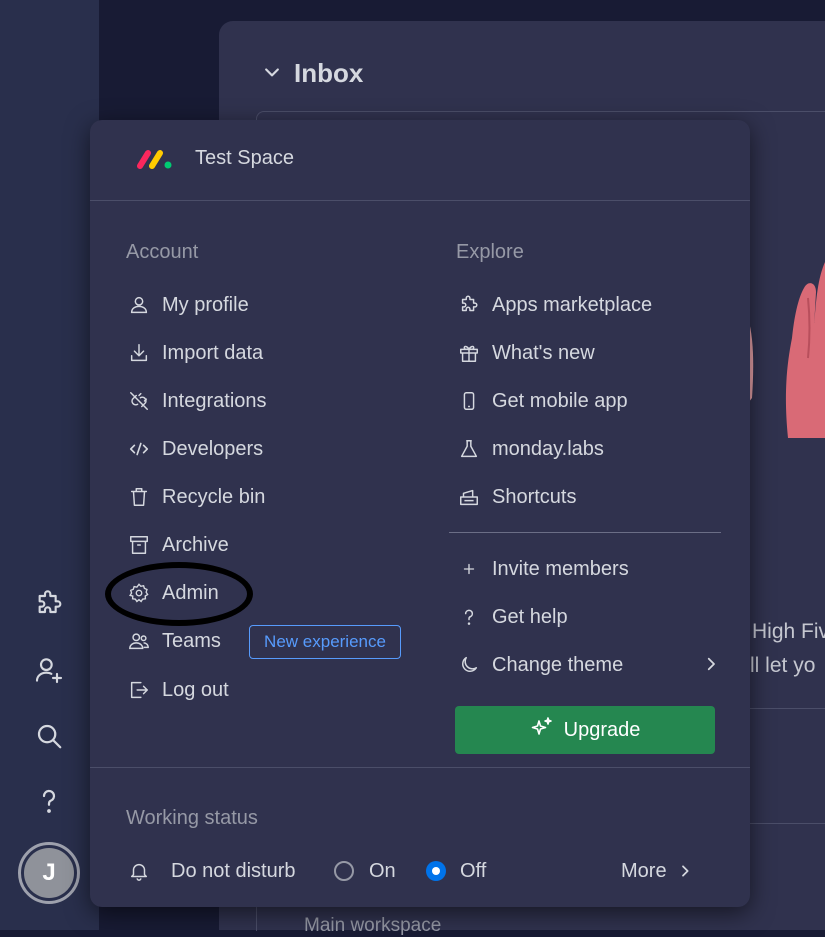 The width and height of the screenshot is (825, 937). I want to click on working-status-divider, so click(420, 767).